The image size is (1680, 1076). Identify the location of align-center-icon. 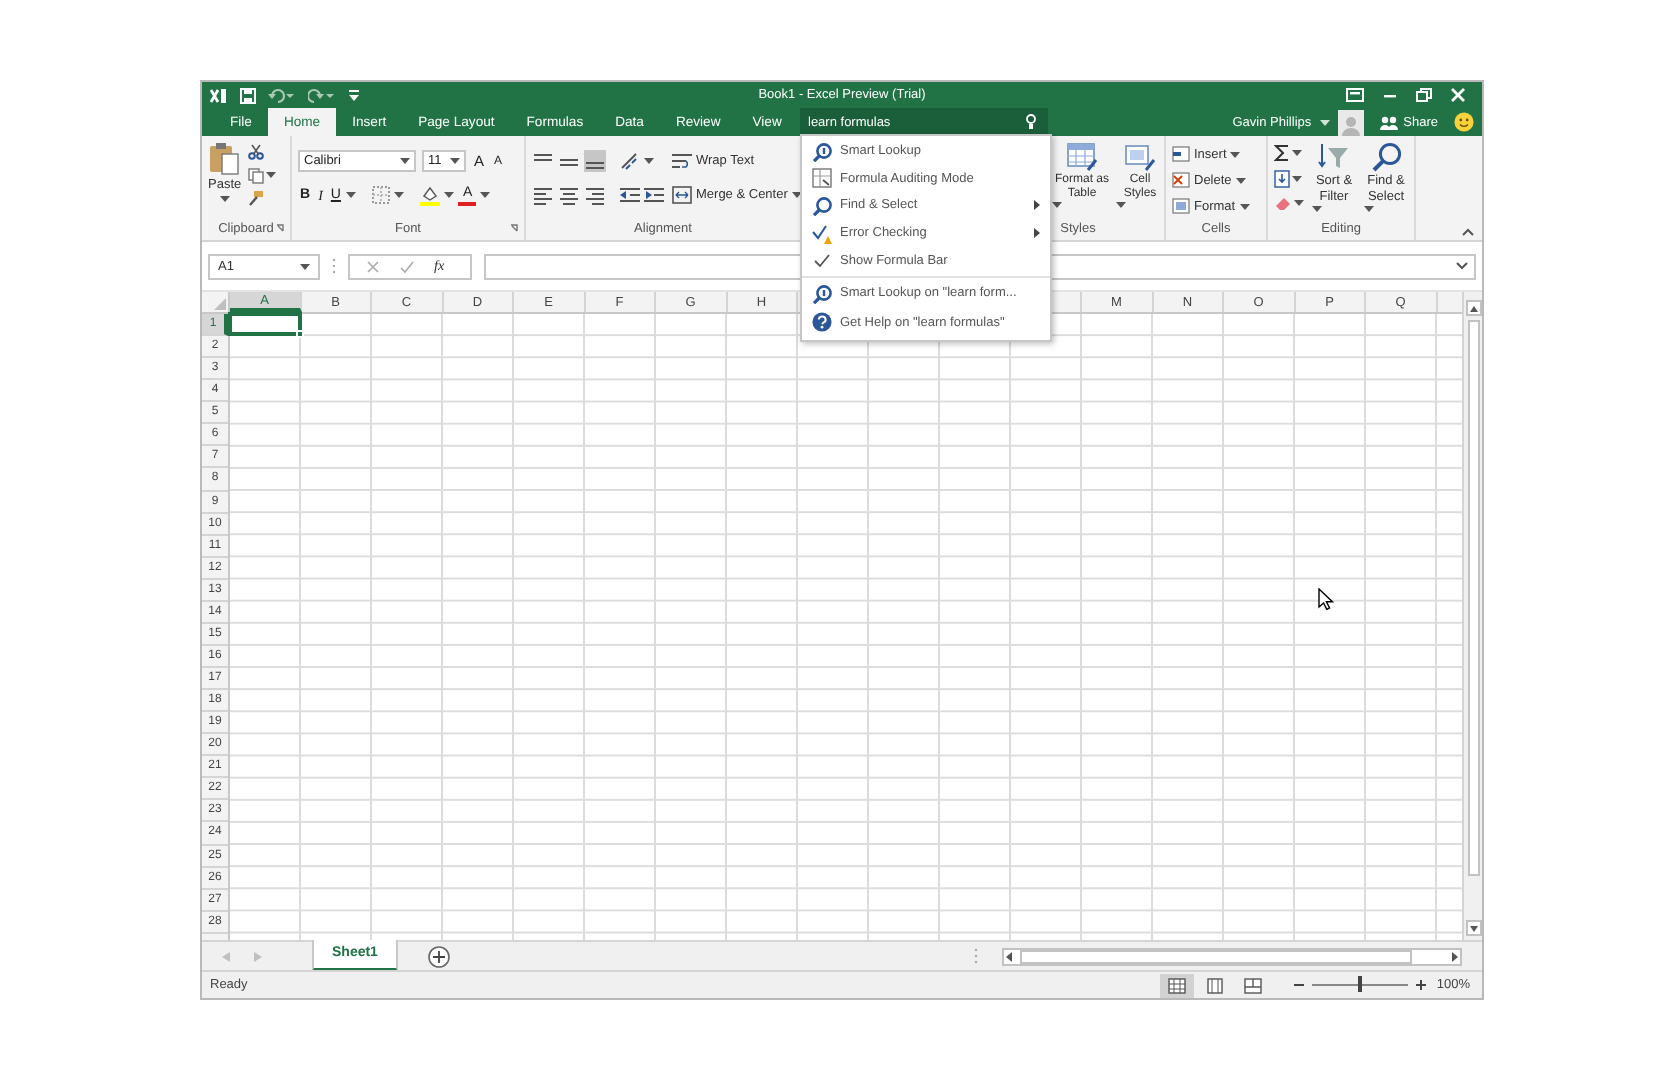
(569, 195).